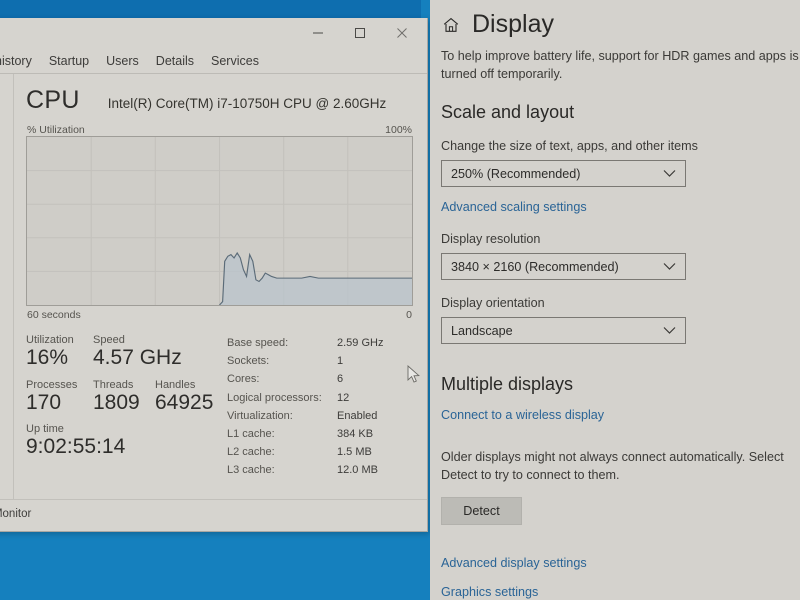  I want to click on connect-wireless-display-link: Connect to a wireless display, so click(522, 415).